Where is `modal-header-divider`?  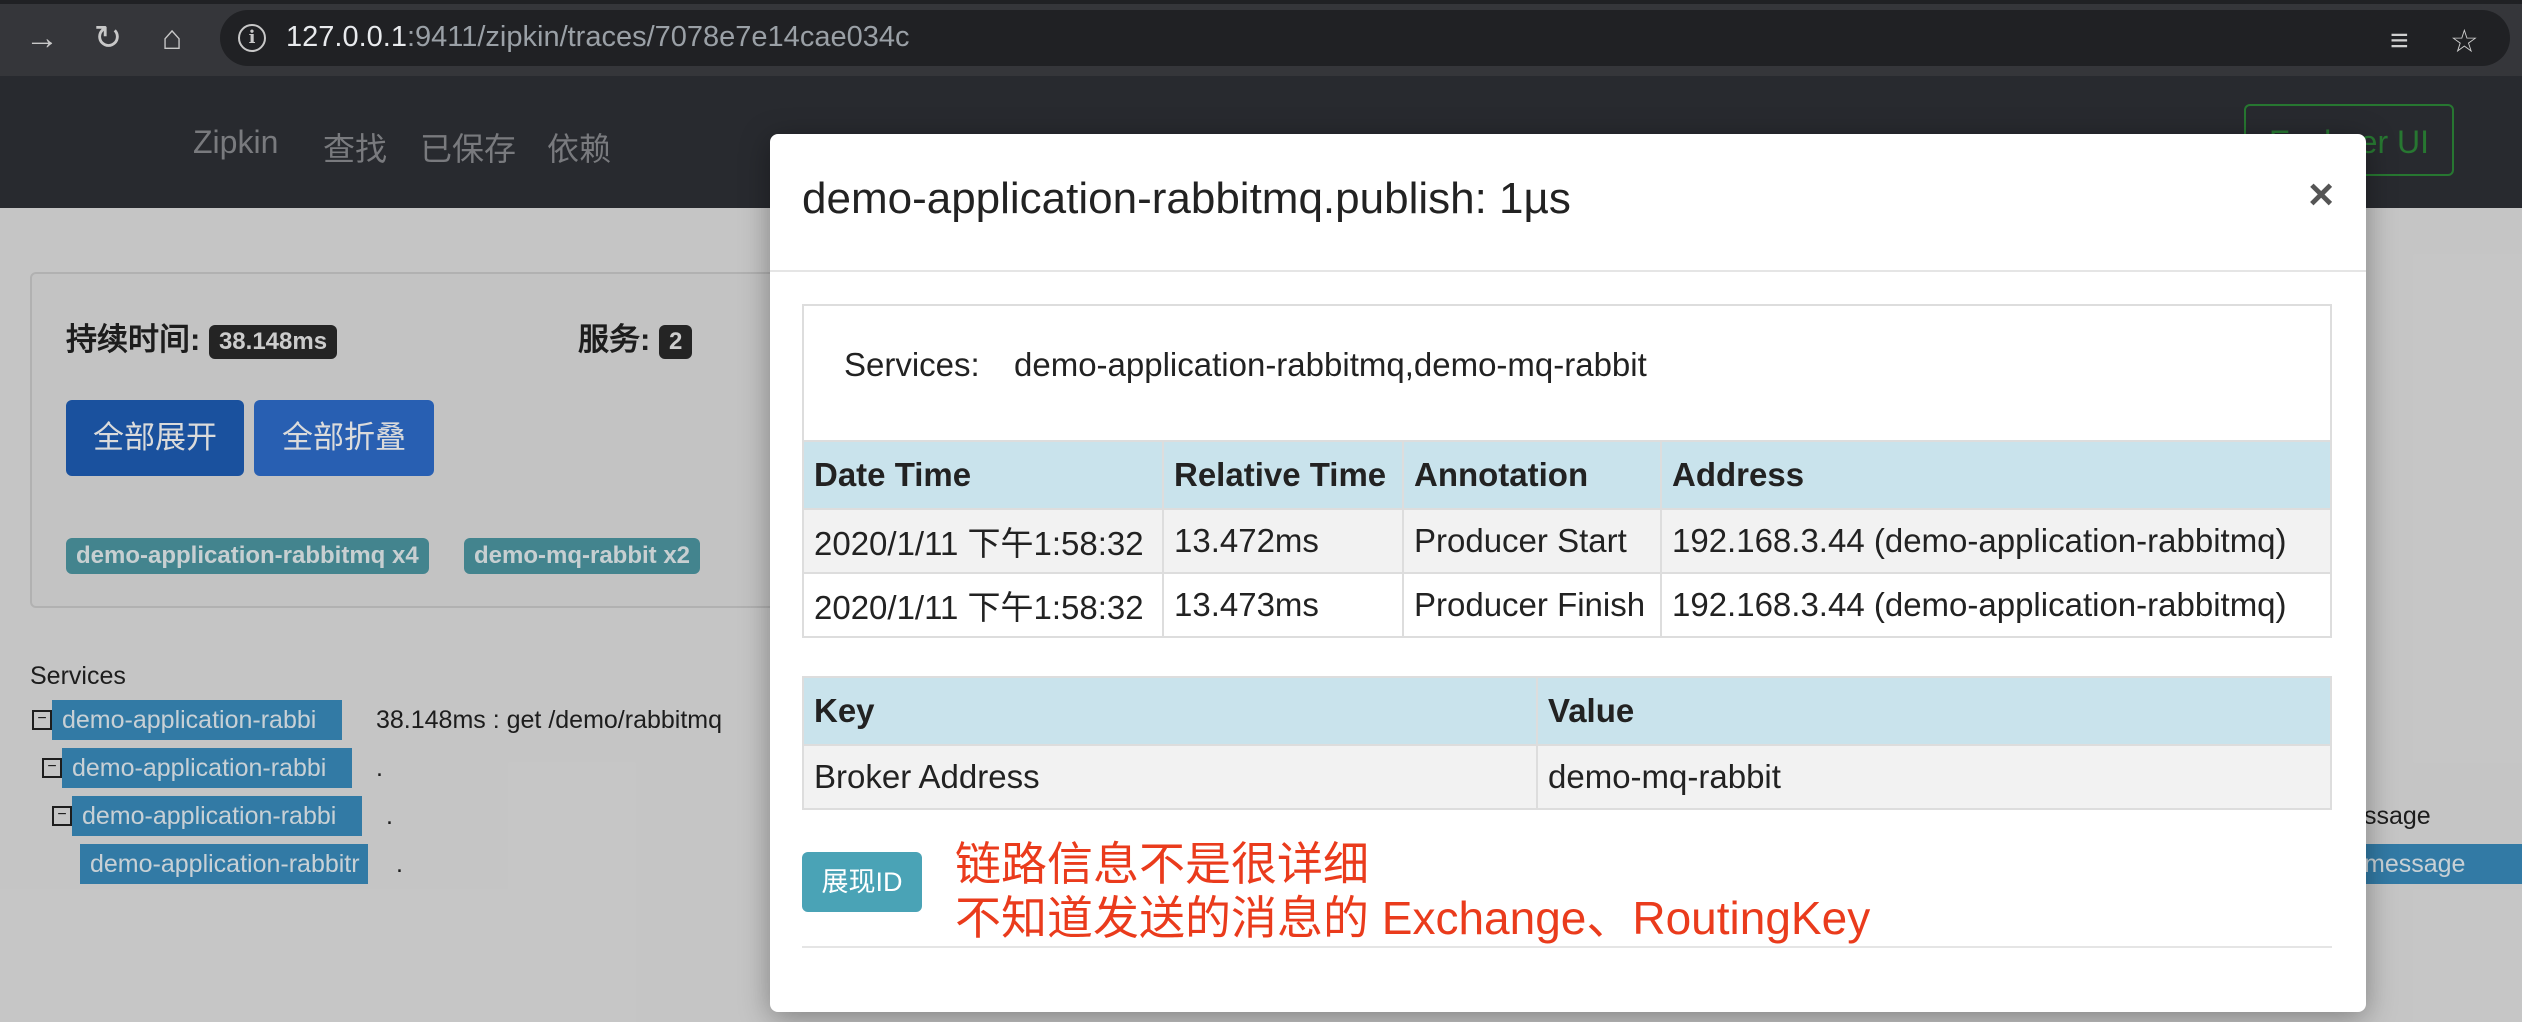 modal-header-divider is located at coordinates (1568, 271).